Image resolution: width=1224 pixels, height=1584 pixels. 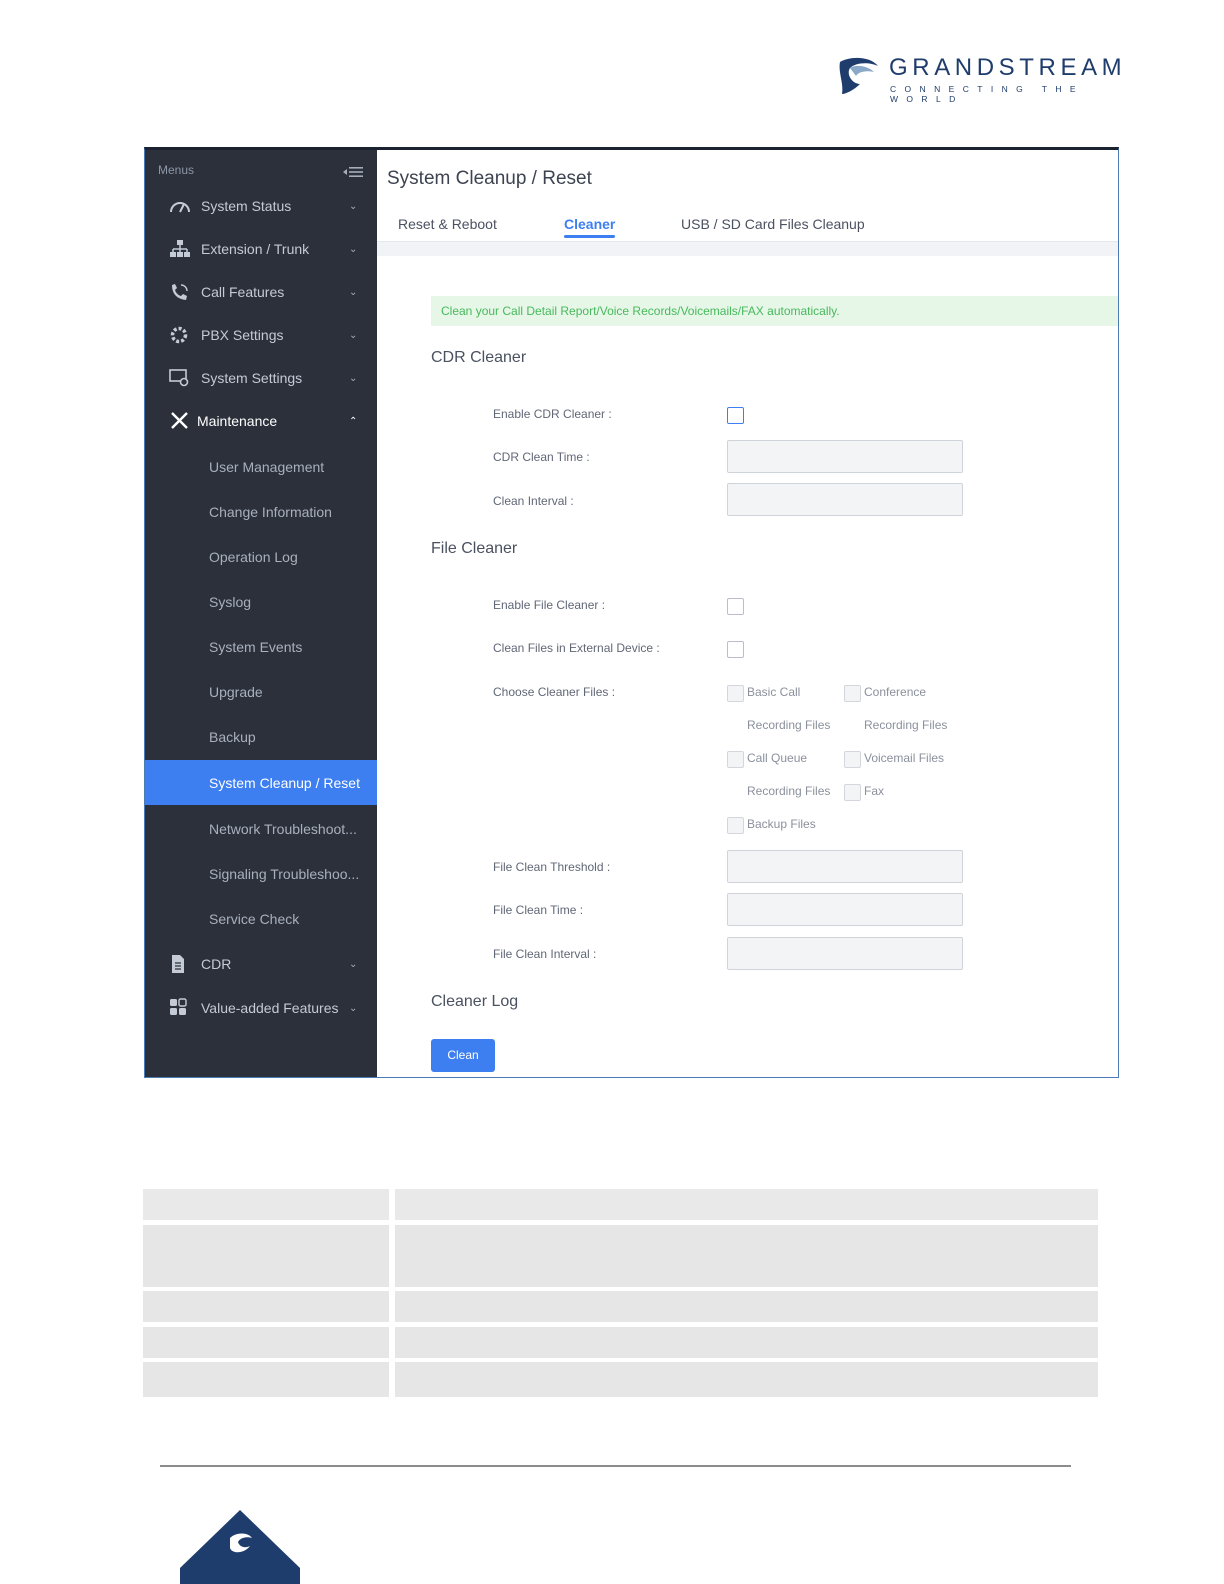 What do you see at coordinates (735, 606) in the screenshot?
I see `enable-file-cleaner-checkbox` at bounding box center [735, 606].